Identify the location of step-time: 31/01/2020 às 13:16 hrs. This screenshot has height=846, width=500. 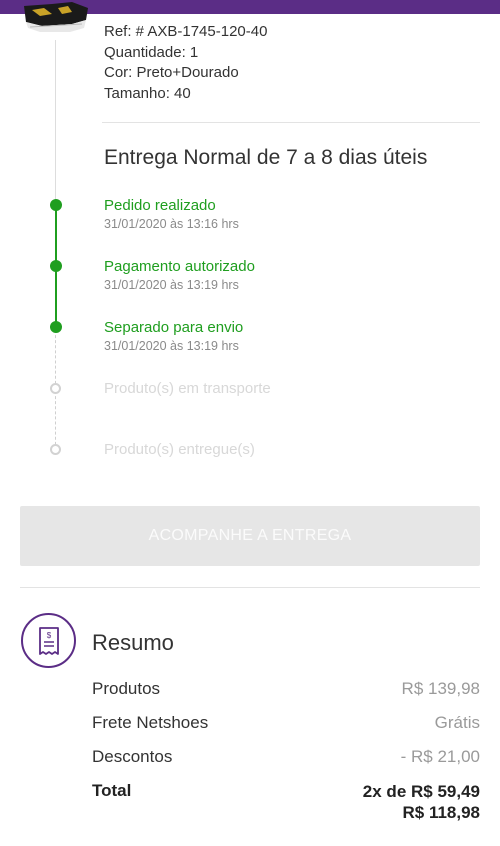
(171, 224).